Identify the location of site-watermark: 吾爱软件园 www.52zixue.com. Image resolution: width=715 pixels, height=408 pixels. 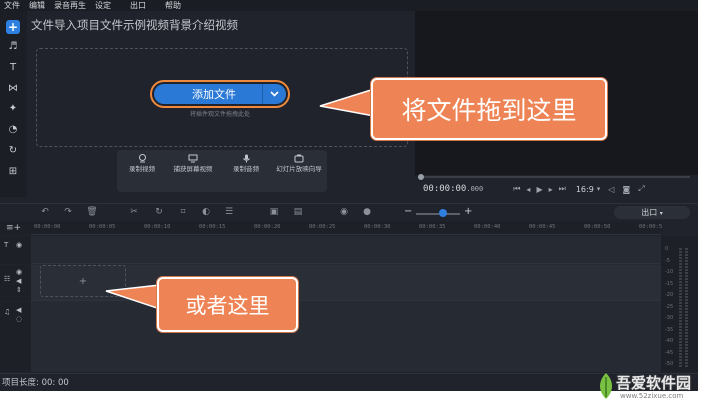
(650, 386).